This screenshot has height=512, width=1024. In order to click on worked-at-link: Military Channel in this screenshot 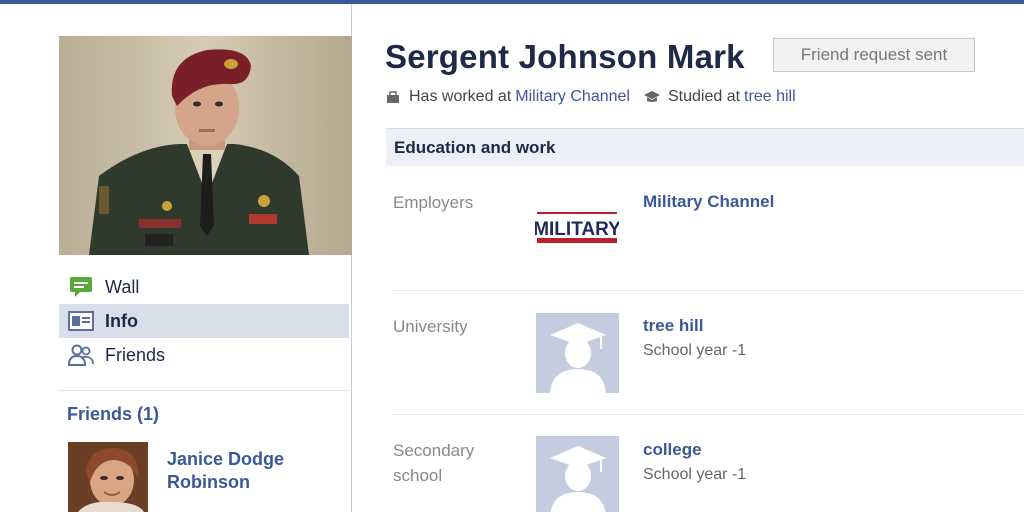, I will do `click(572, 97)`.